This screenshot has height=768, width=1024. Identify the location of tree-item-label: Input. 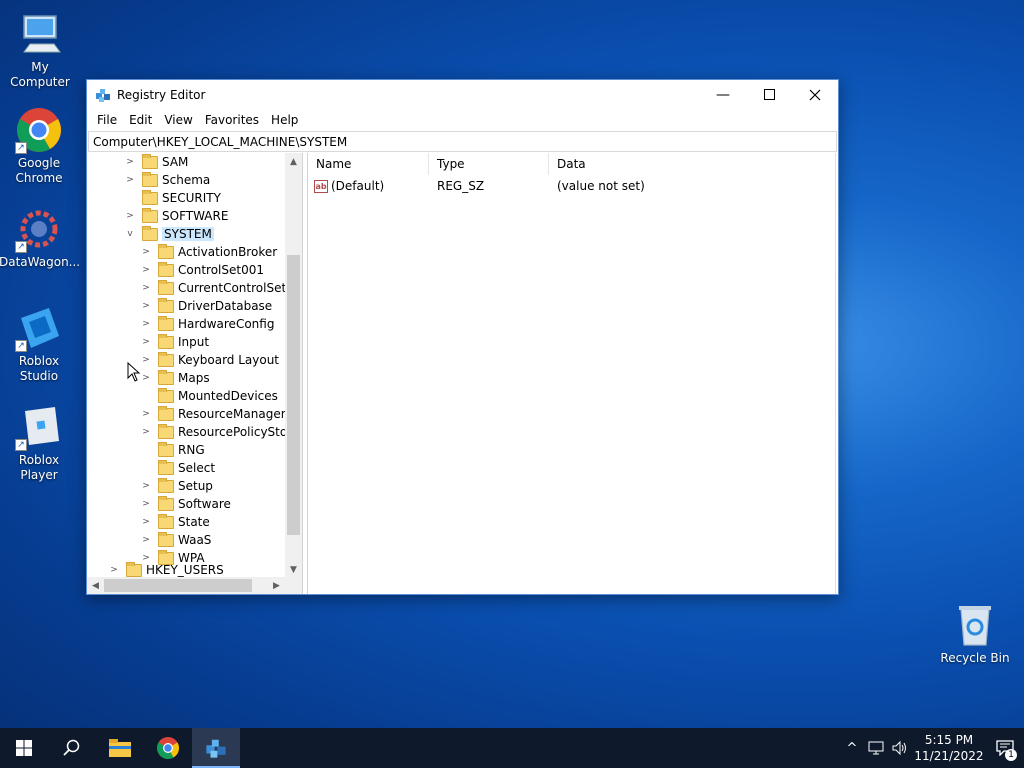
(194, 342).